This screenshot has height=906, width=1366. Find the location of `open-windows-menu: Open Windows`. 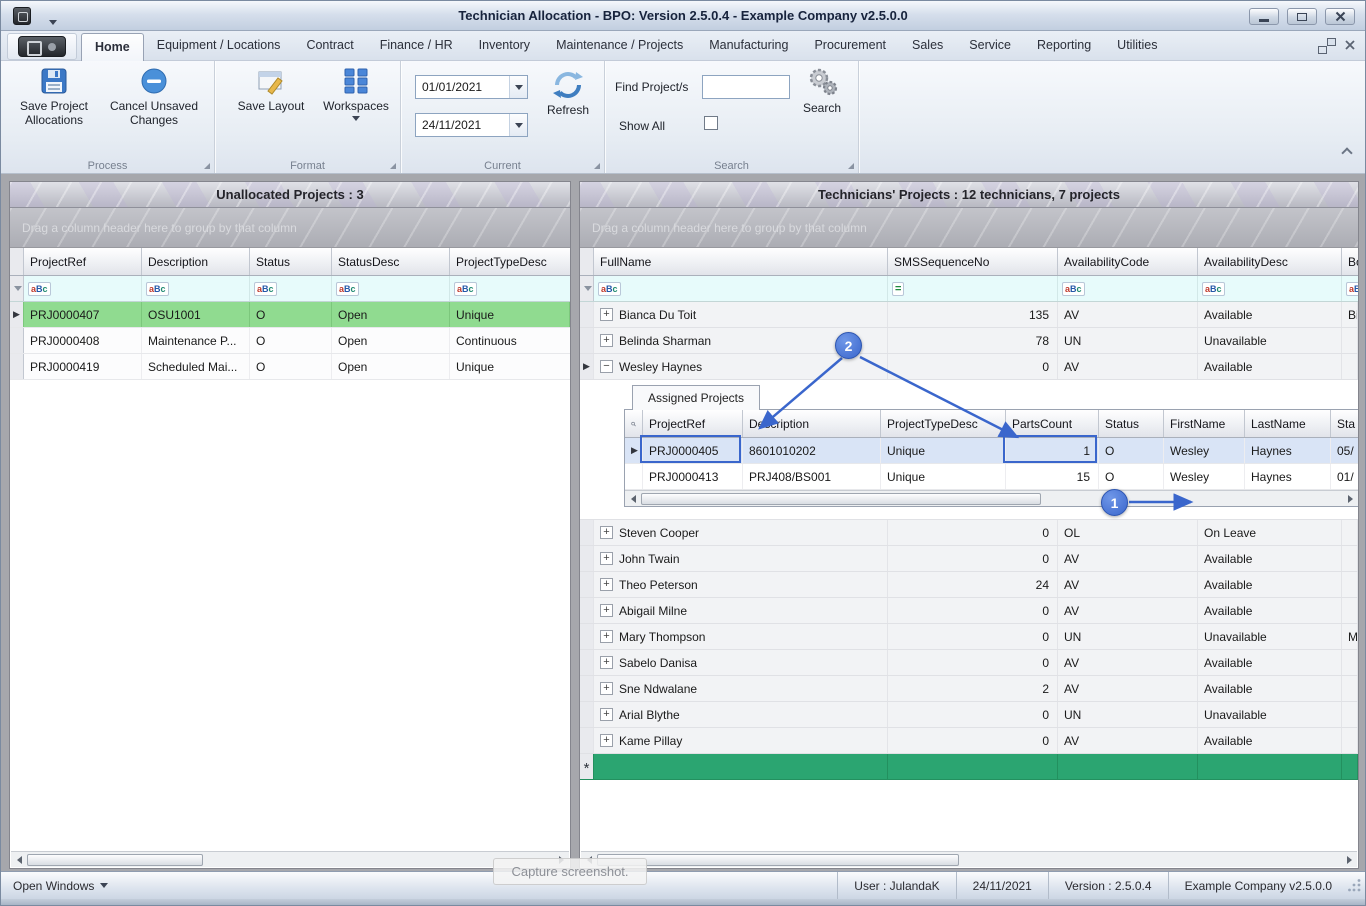

open-windows-menu: Open Windows is located at coordinates (55, 886).